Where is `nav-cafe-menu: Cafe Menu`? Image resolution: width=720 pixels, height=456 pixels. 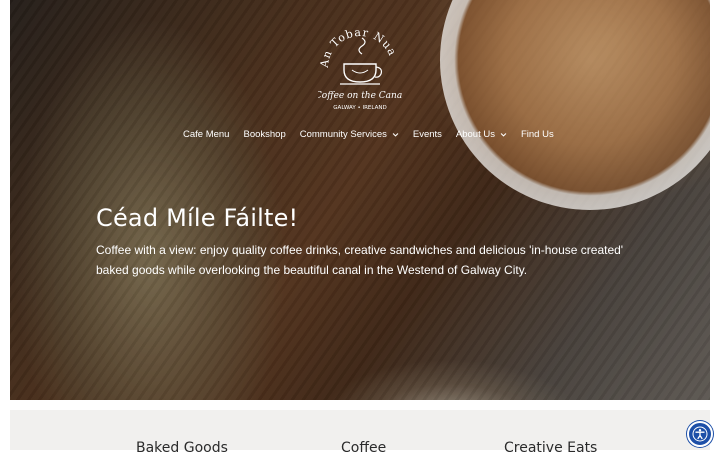
nav-cafe-menu: Cafe Menu is located at coordinates (206, 134).